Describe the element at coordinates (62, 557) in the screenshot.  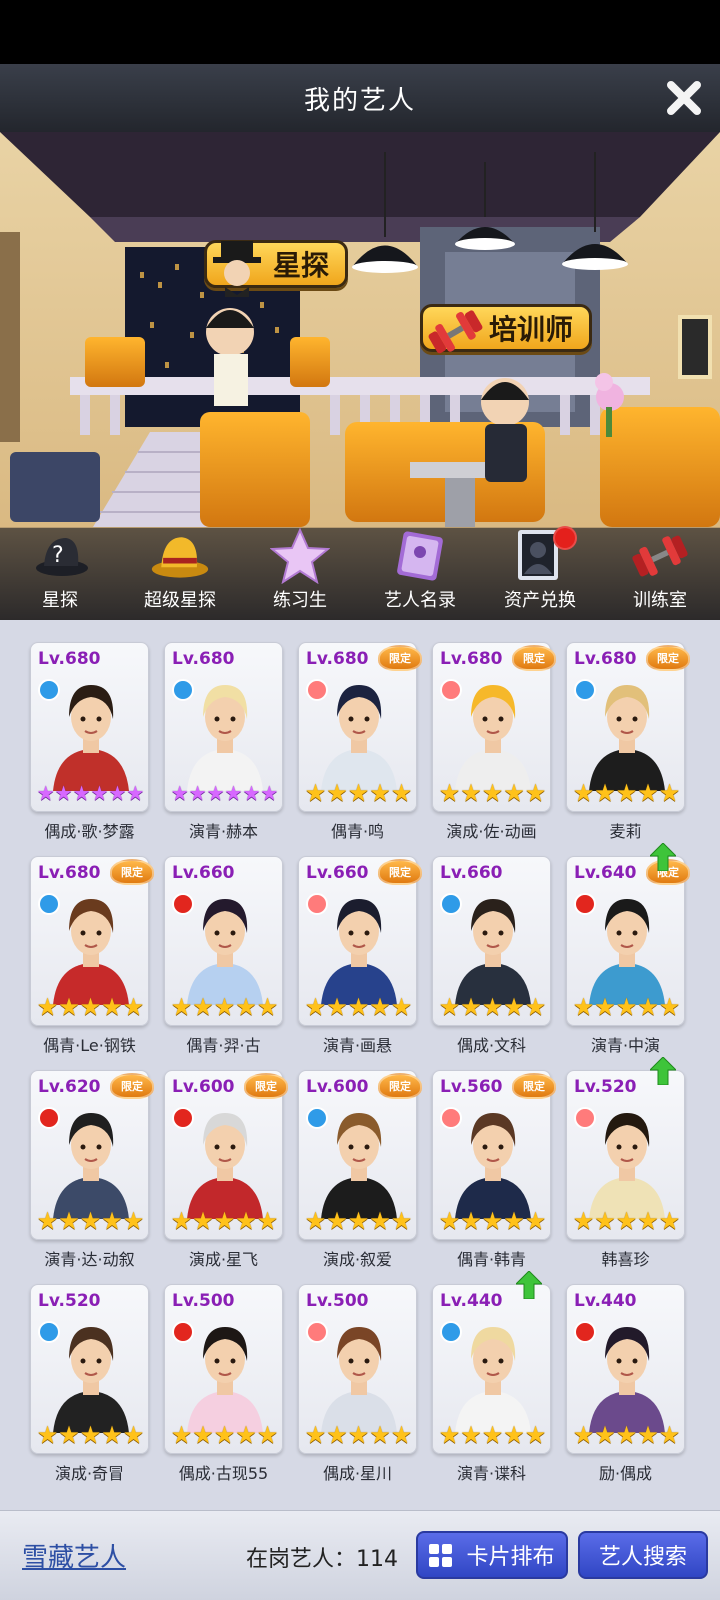
I see `question-hat-icon: ?` at that location.